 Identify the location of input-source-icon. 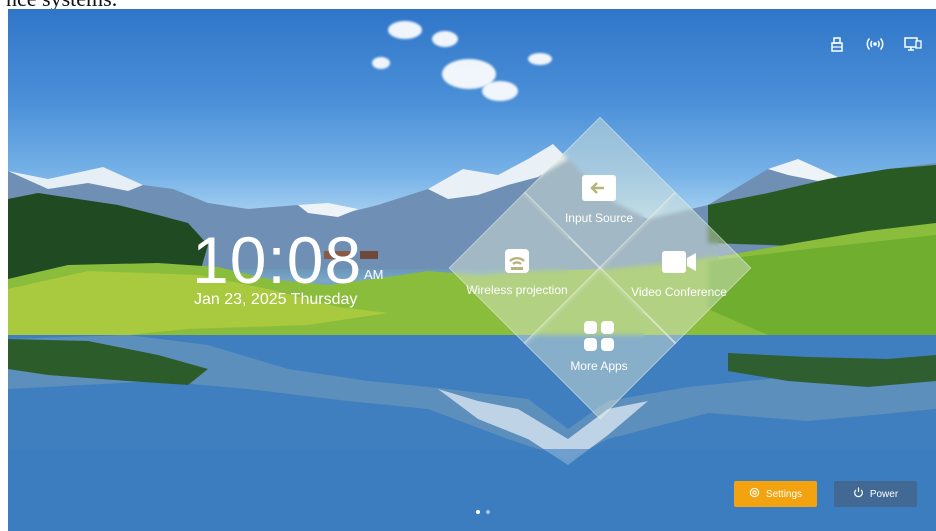
(599, 188).